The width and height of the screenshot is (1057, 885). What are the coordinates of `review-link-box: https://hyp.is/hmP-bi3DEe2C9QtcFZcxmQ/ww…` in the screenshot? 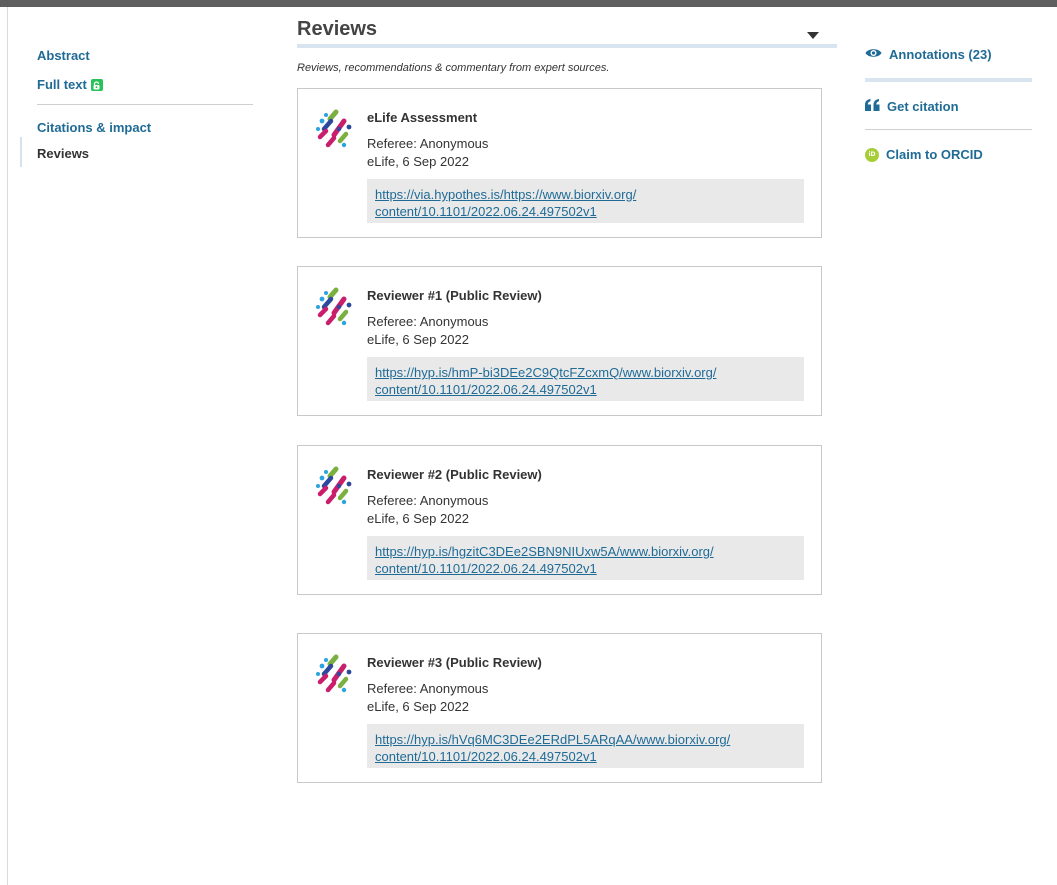 It's located at (585, 379).